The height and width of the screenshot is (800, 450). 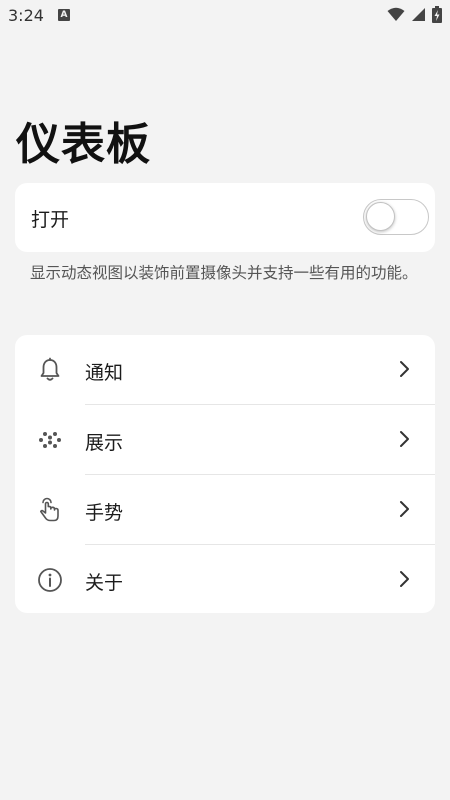 I want to click on feature-description: 显示动态视图以装饰前置摄像头并支持一些有用的功能。, so click(x=224, y=273).